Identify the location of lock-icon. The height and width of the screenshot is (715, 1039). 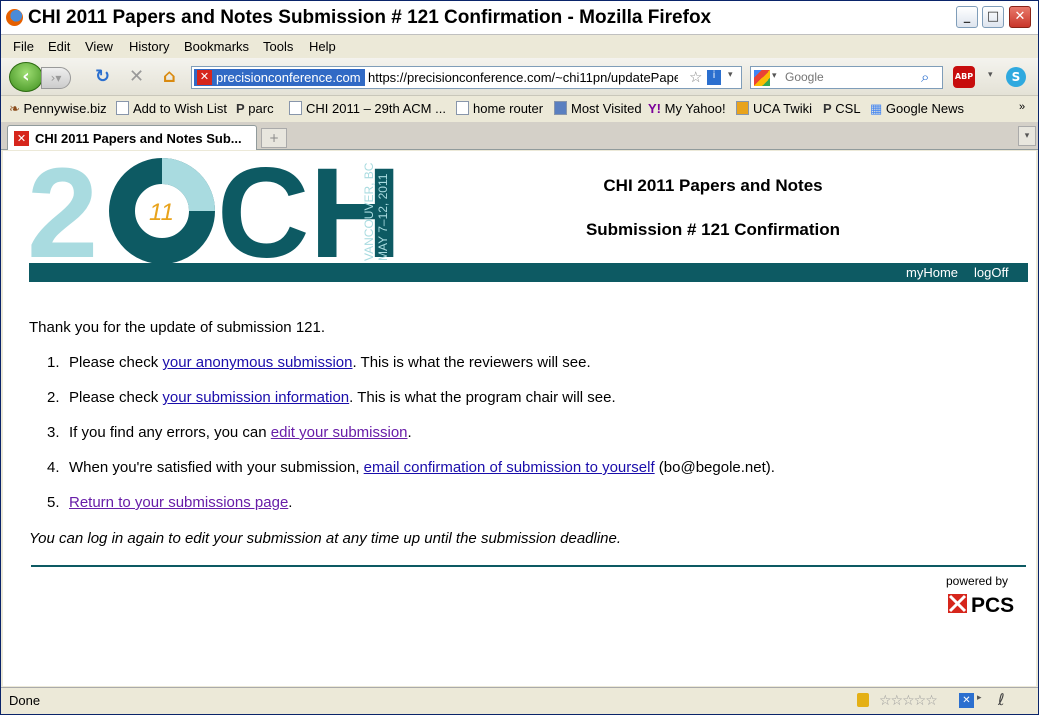
(863, 700).